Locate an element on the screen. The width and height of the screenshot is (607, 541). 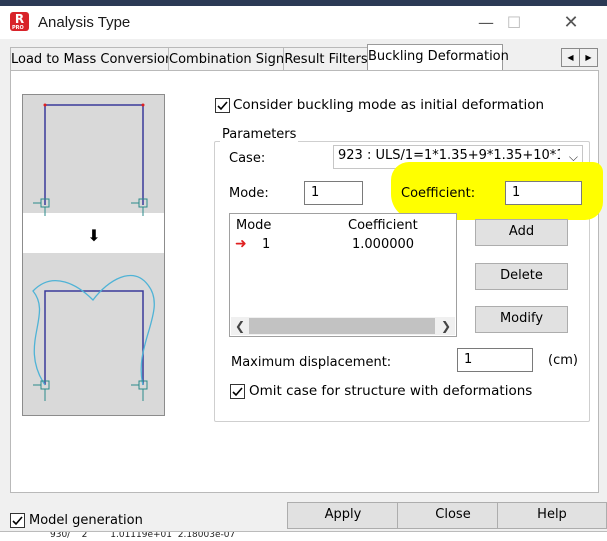
close-button: Close is located at coordinates (453, 515).